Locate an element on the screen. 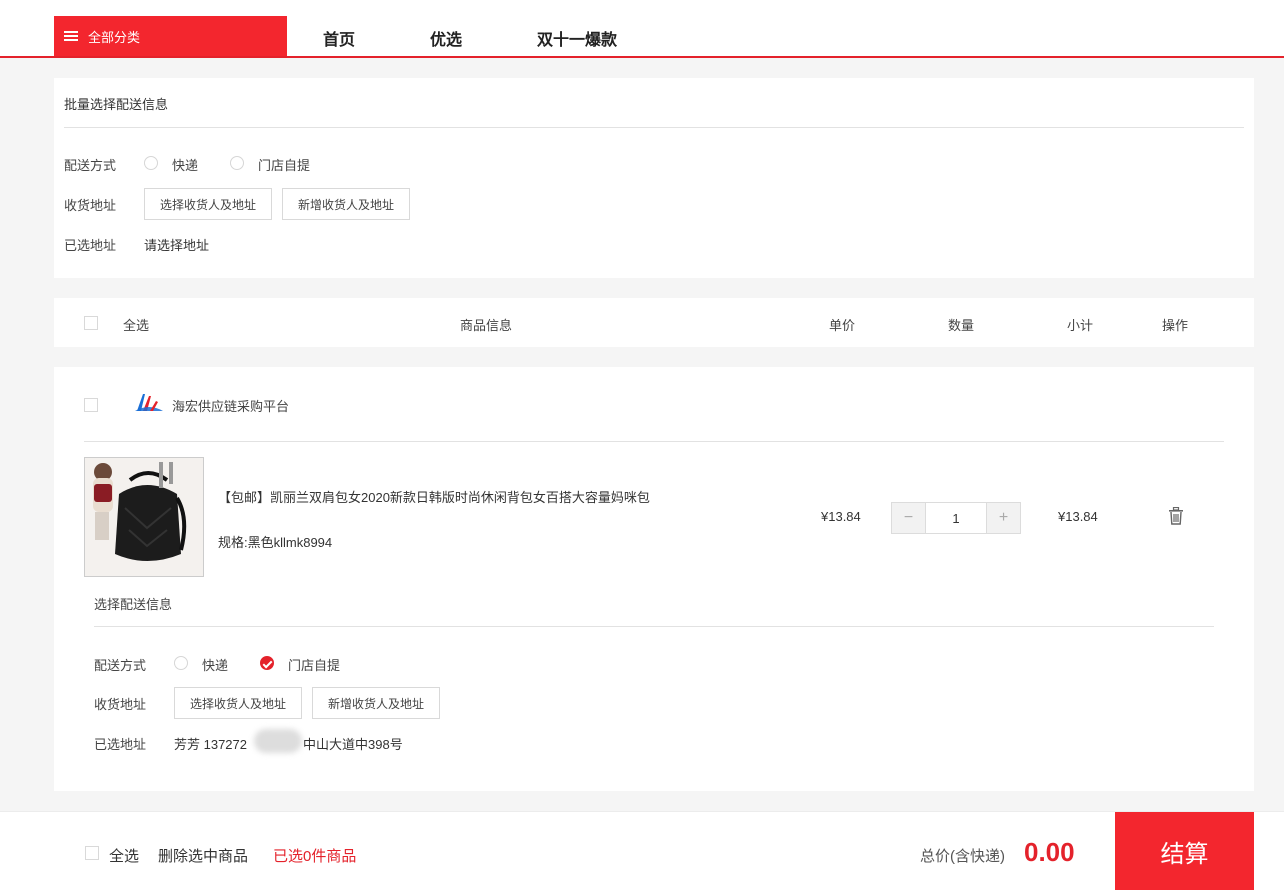 Image resolution: width=1284 pixels, height=896 pixels. item-selected-address: 中山大道中398号 is located at coordinates (353, 744).